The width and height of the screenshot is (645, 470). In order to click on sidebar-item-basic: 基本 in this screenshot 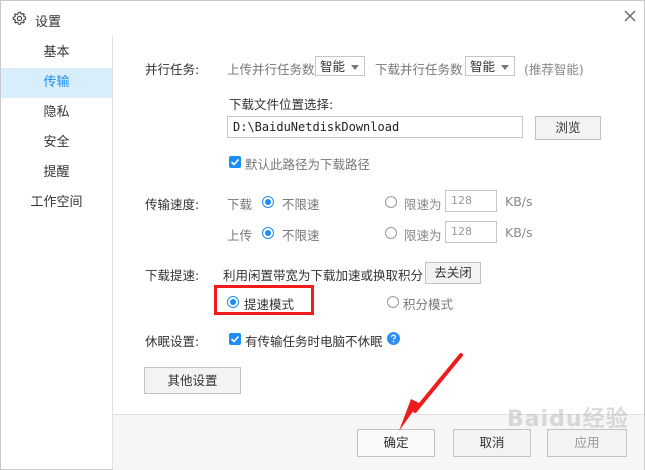, I will do `click(56, 53)`.